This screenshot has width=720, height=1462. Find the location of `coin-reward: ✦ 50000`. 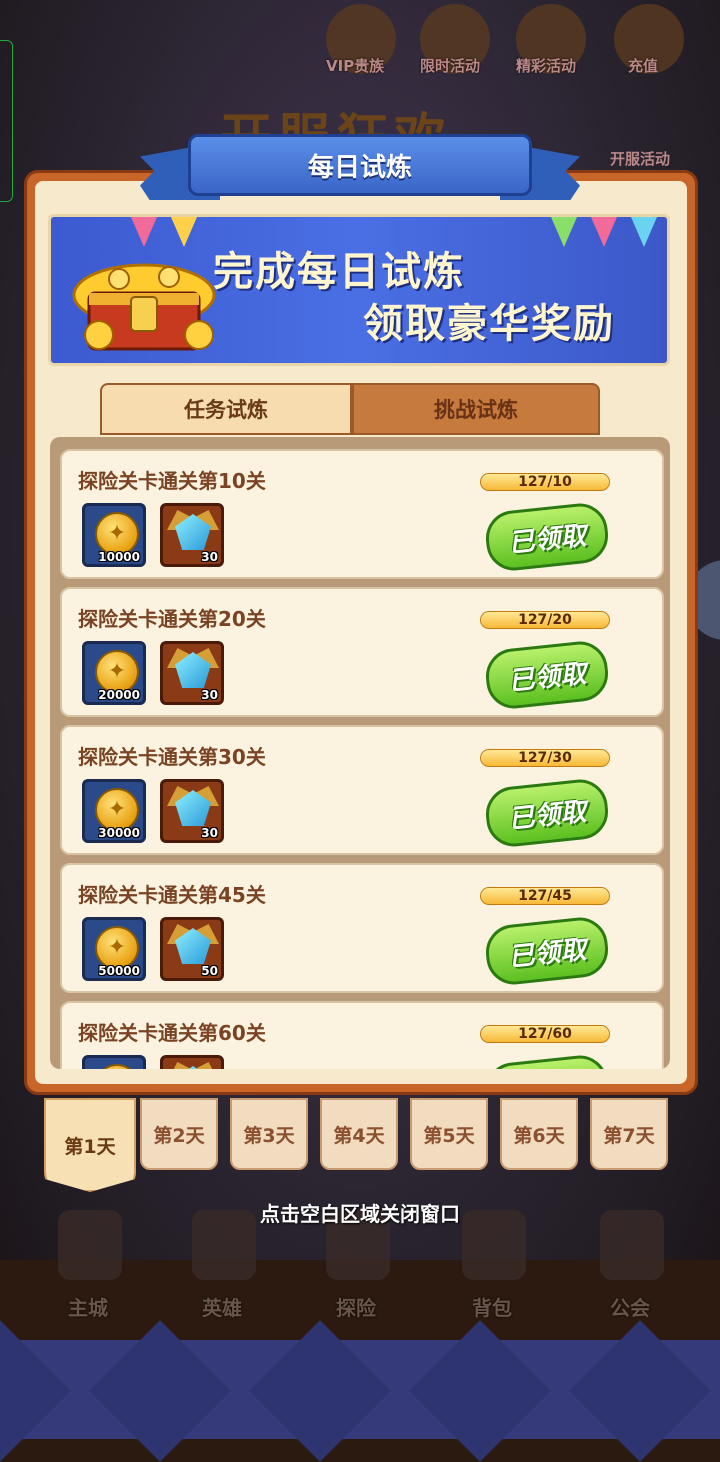

coin-reward: ✦ 50000 is located at coordinates (114, 949).